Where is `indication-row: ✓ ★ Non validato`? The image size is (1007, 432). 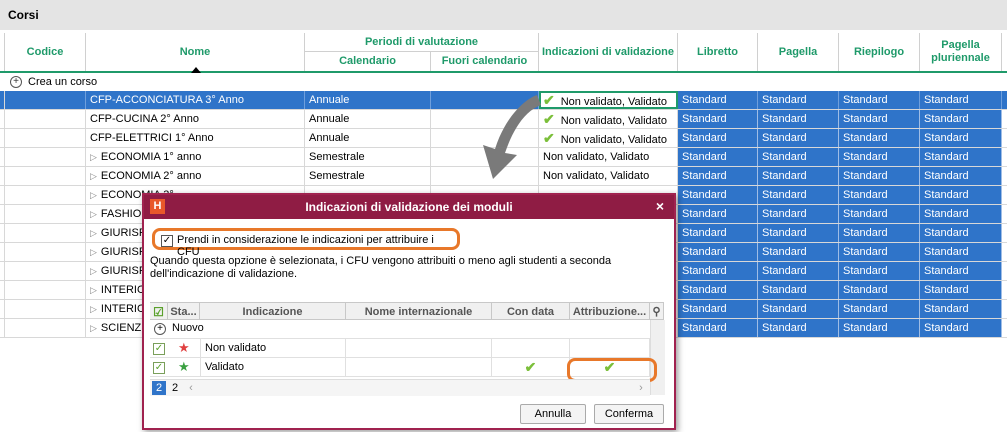
indication-row: ✓ ★ Non validato is located at coordinates (400, 348).